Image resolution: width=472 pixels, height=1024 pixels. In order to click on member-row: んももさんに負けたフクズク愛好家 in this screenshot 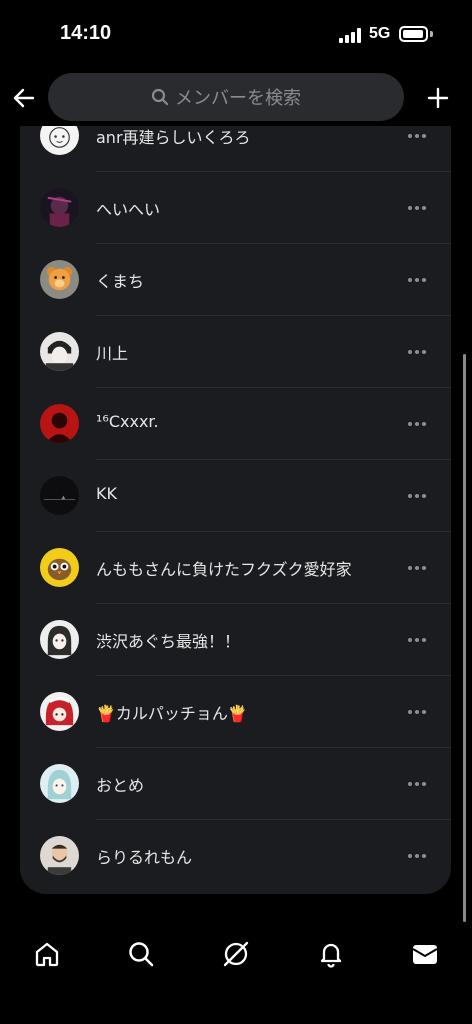, I will do `click(235, 568)`.